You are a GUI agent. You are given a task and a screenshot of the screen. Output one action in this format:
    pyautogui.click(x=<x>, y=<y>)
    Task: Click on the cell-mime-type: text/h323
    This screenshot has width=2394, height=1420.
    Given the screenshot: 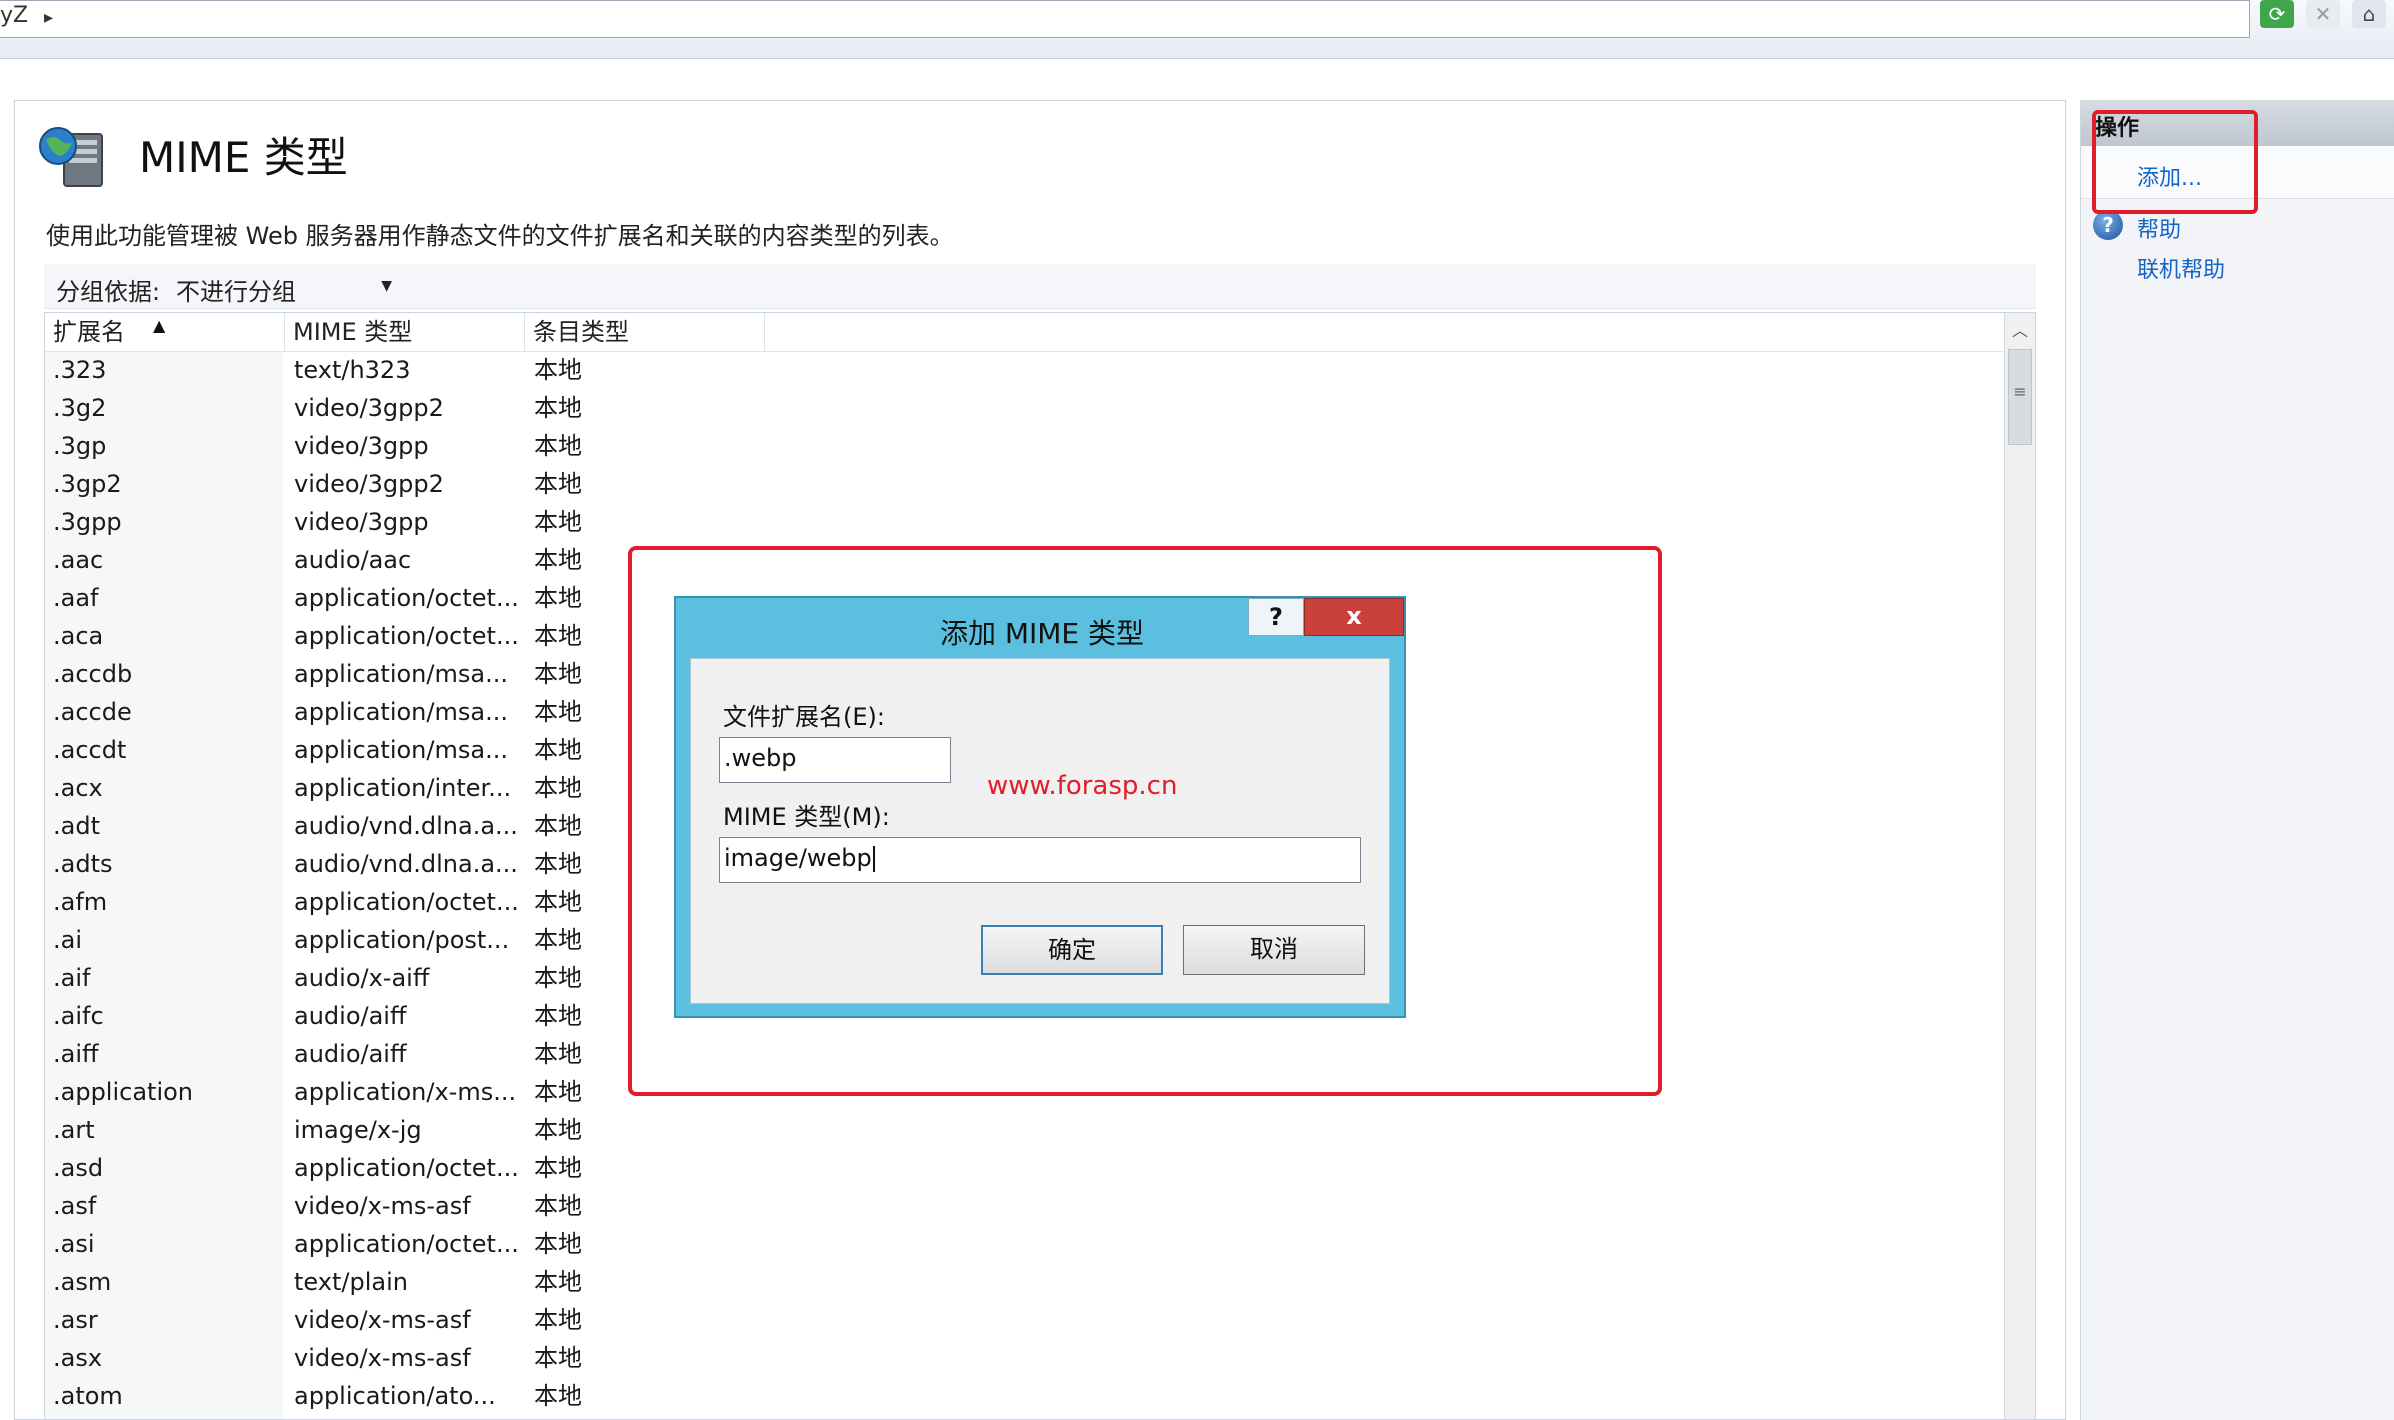 What is the action you would take?
    pyautogui.click(x=352, y=370)
    